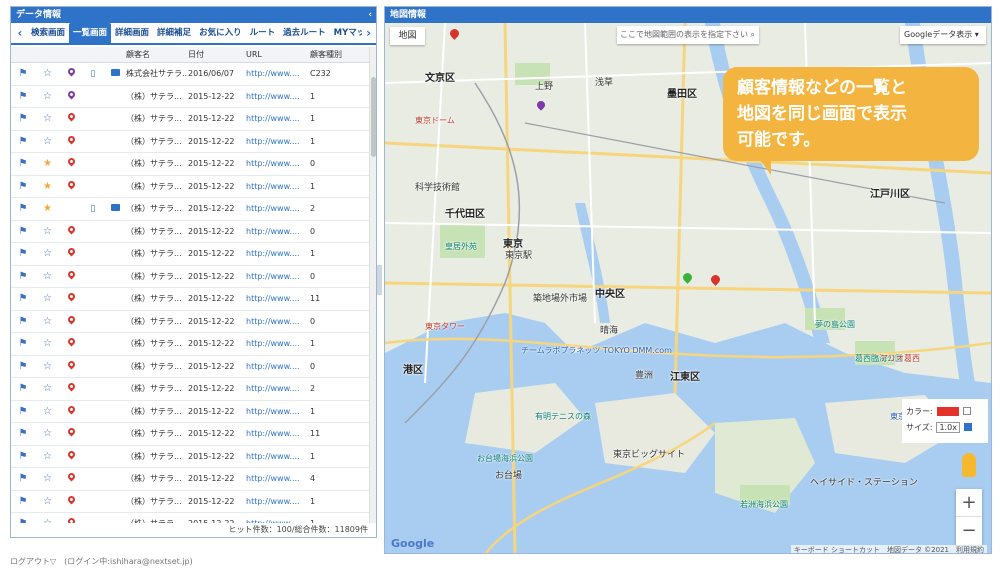 The width and height of the screenshot is (1000, 580). Describe the element at coordinates (101, 561) in the screenshot. I see `logout-link: ログアウト▽ (ログイン中:ishihara@nextset.jp)` at that location.